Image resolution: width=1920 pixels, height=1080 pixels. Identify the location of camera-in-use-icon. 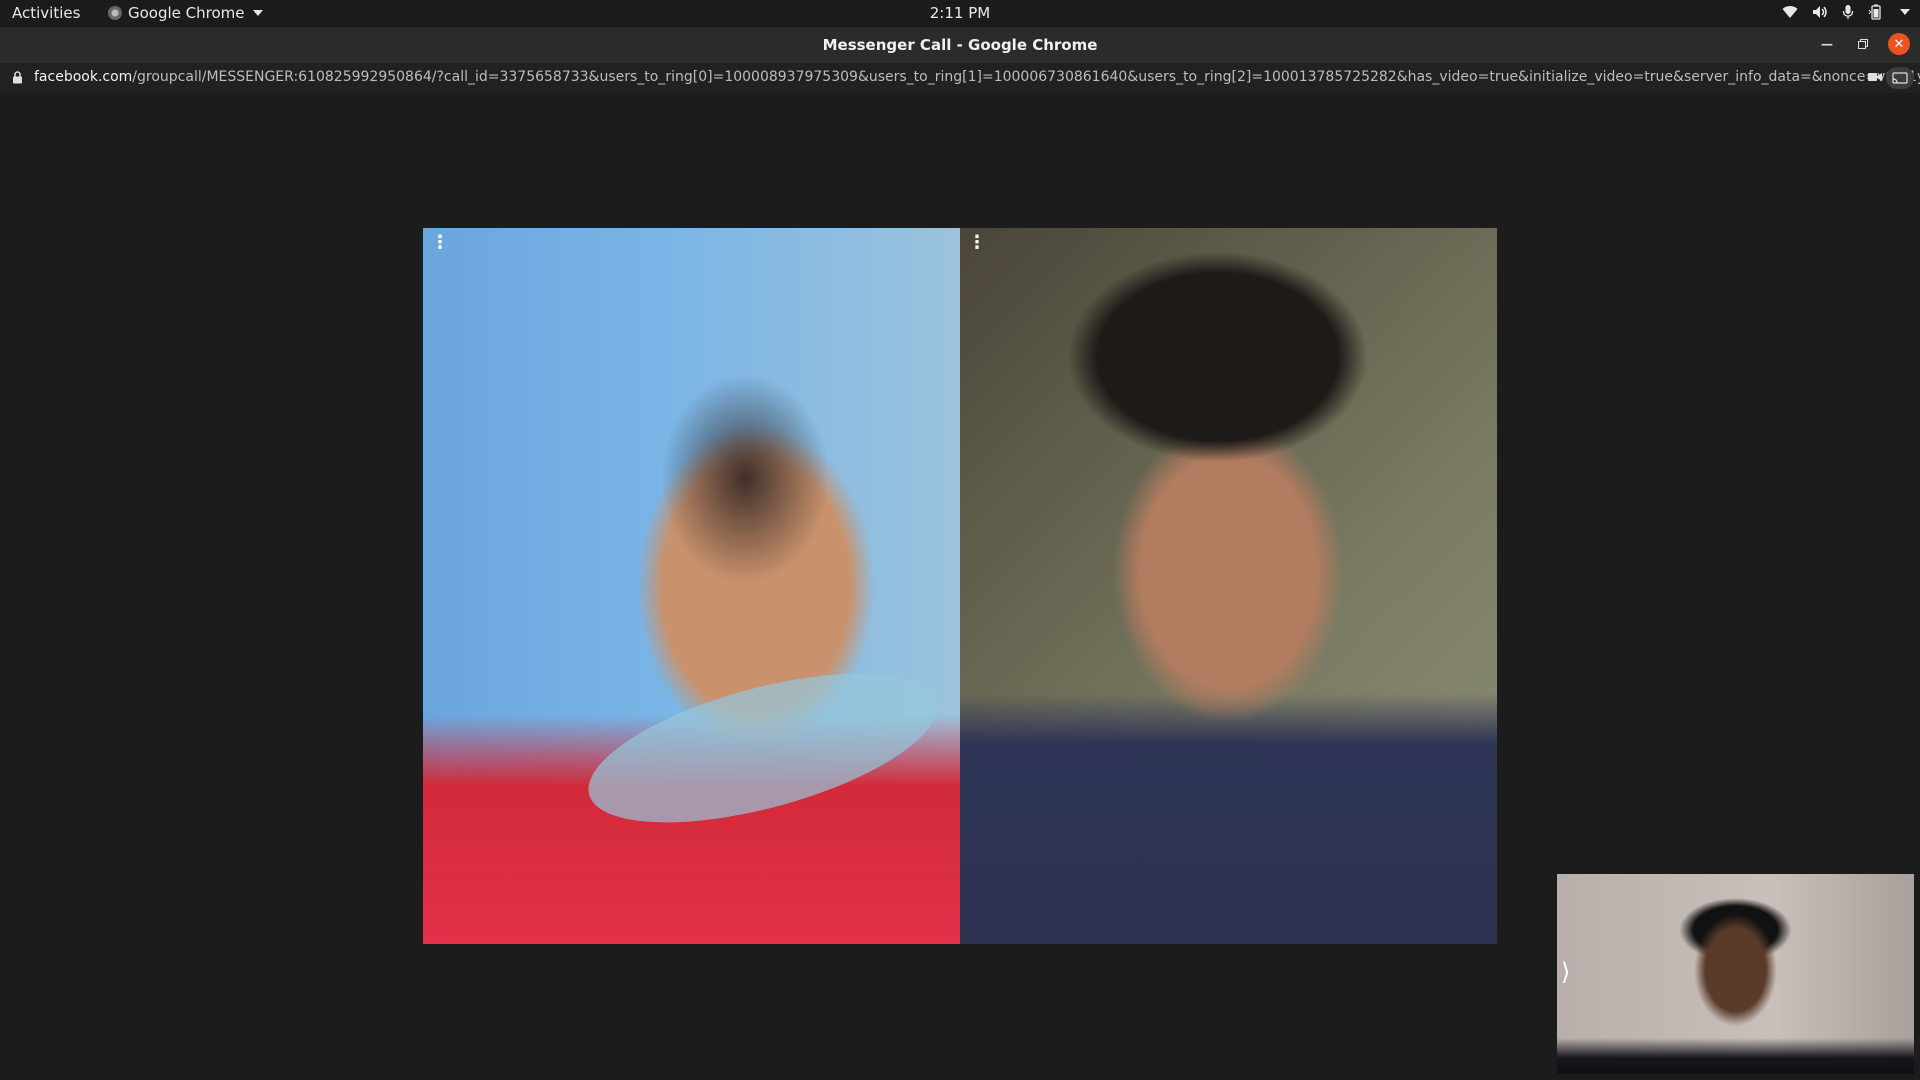
(1875, 77).